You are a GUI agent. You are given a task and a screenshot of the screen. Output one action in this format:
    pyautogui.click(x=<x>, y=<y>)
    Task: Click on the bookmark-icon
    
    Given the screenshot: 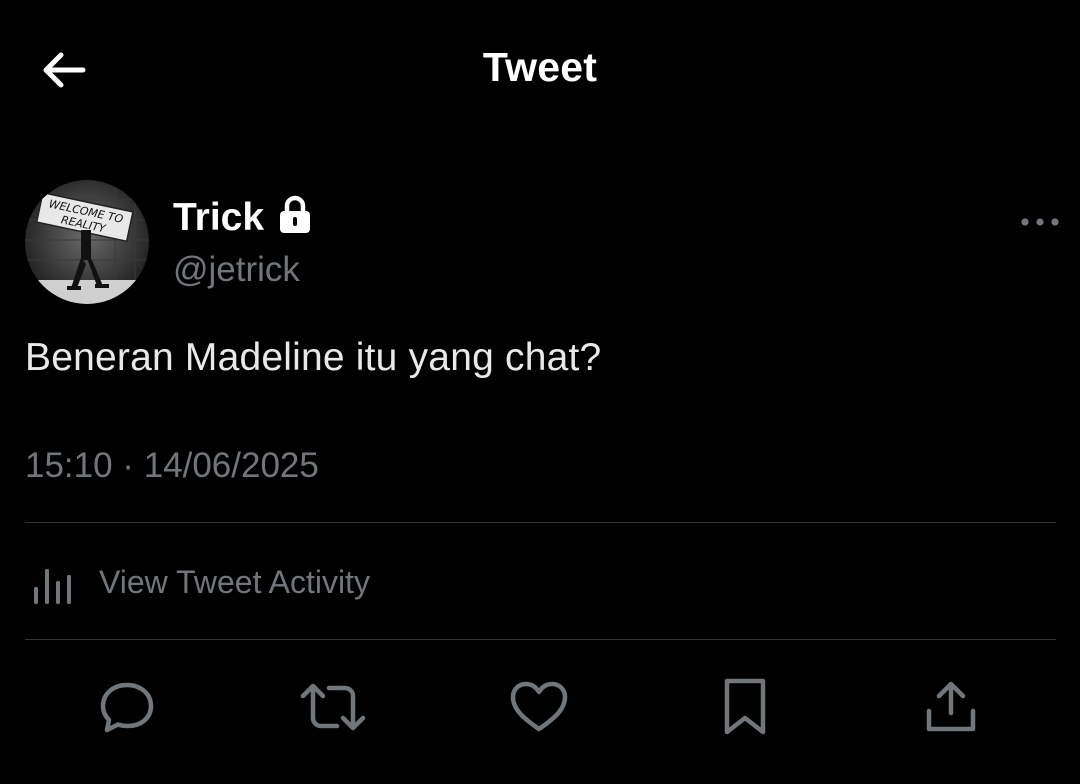 What is the action you would take?
    pyautogui.click(x=745, y=706)
    